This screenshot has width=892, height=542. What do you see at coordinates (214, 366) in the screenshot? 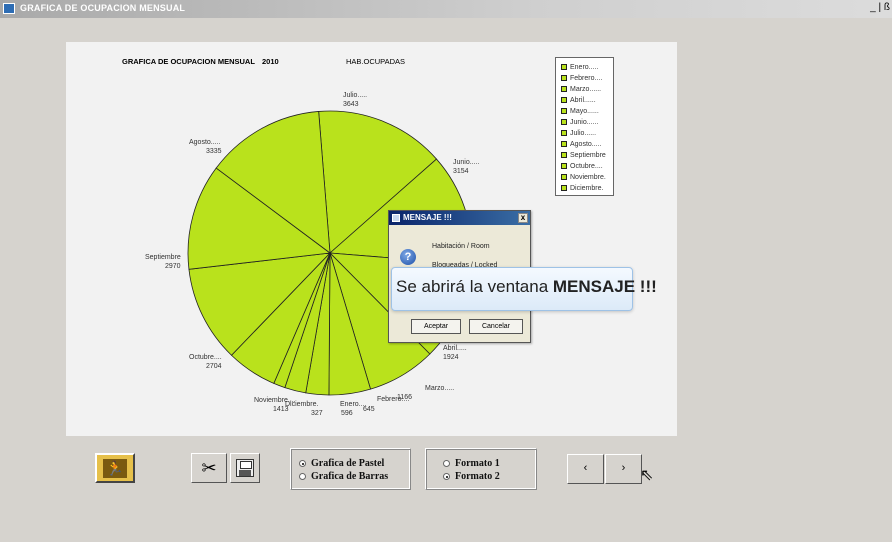
I see `label-octubre-value: 2704` at bounding box center [214, 366].